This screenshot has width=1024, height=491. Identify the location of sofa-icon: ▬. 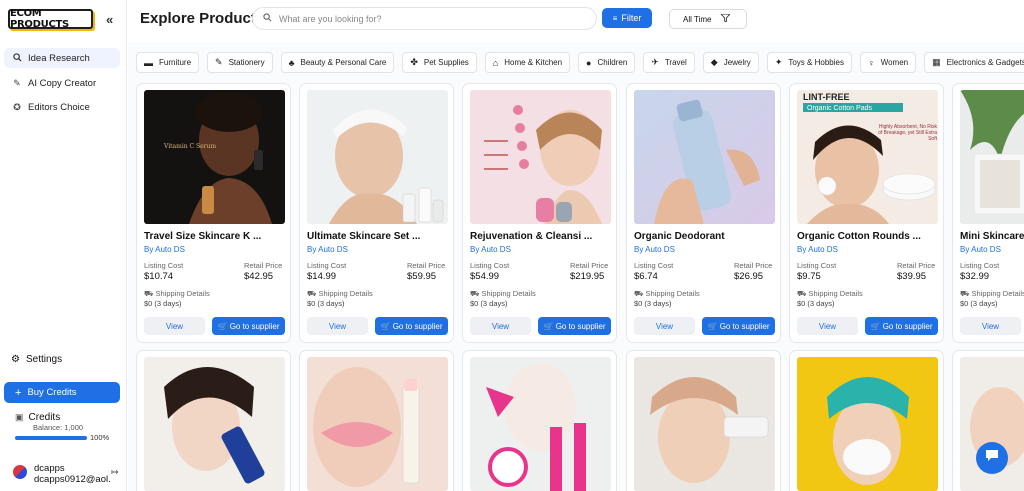
(148, 62).